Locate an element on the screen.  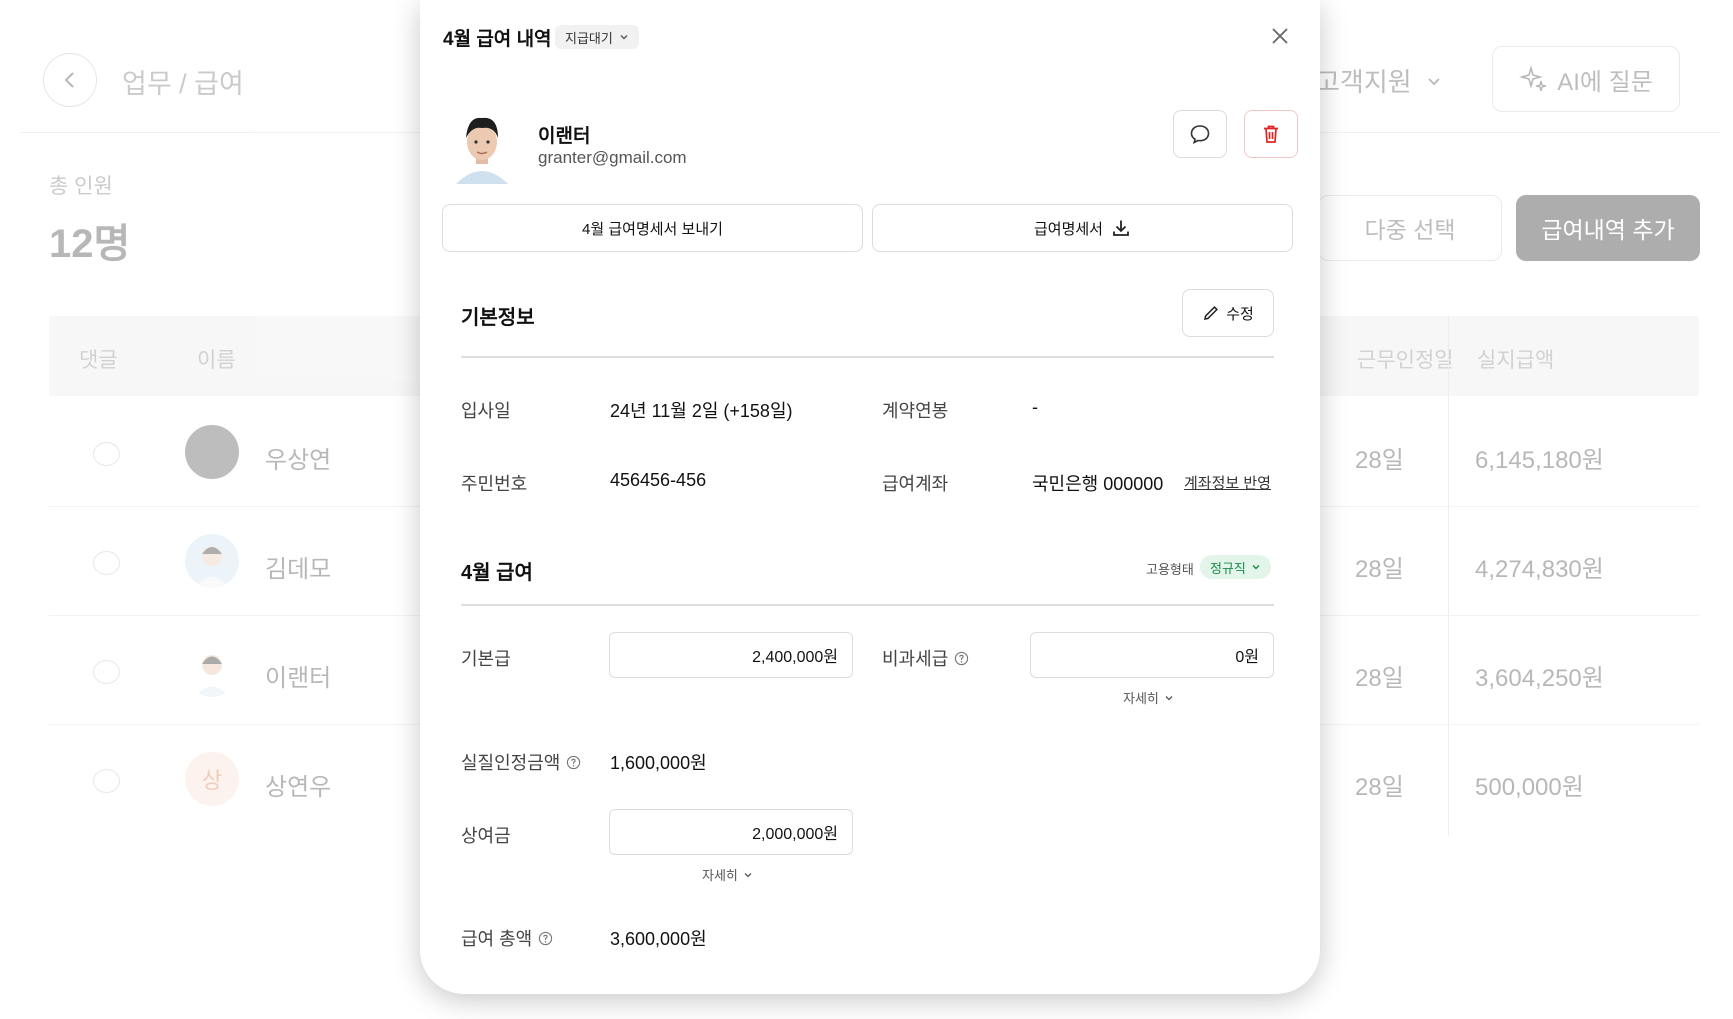
delete-button is located at coordinates (1271, 134).